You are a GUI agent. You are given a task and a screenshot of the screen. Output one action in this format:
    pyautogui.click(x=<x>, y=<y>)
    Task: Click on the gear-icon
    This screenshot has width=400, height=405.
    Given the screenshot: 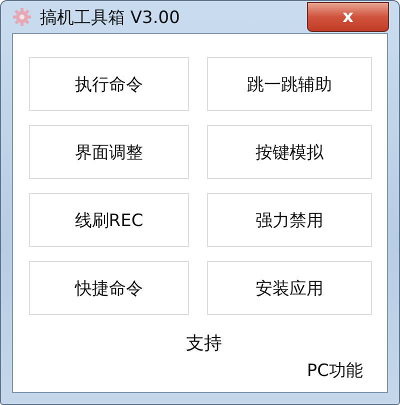 What is the action you would take?
    pyautogui.click(x=22, y=17)
    